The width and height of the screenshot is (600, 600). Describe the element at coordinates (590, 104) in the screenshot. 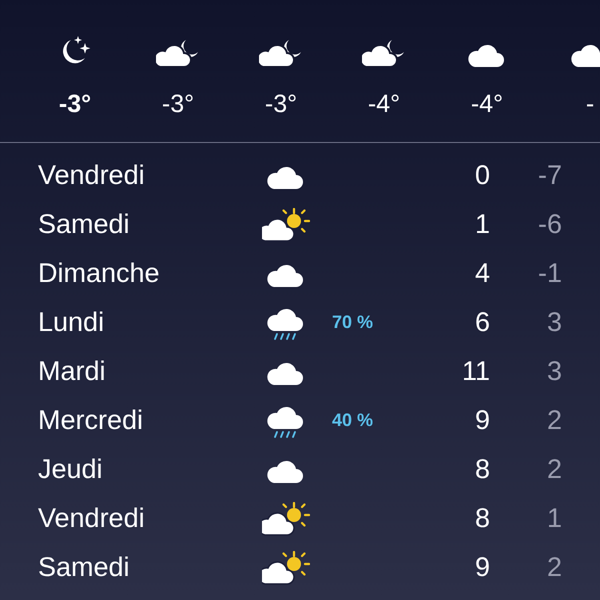

I see `hourly-temperature: -` at that location.